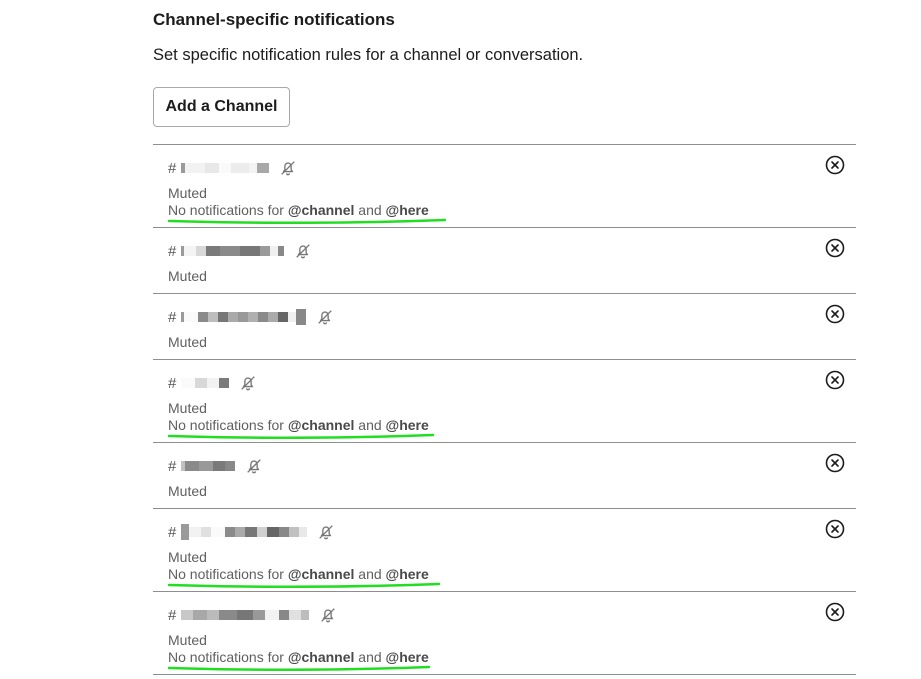  What do you see at coordinates (274, 19) in the screenshot?
I see `section-title: Channel-specific notifications` at bounding box center [274, 19].